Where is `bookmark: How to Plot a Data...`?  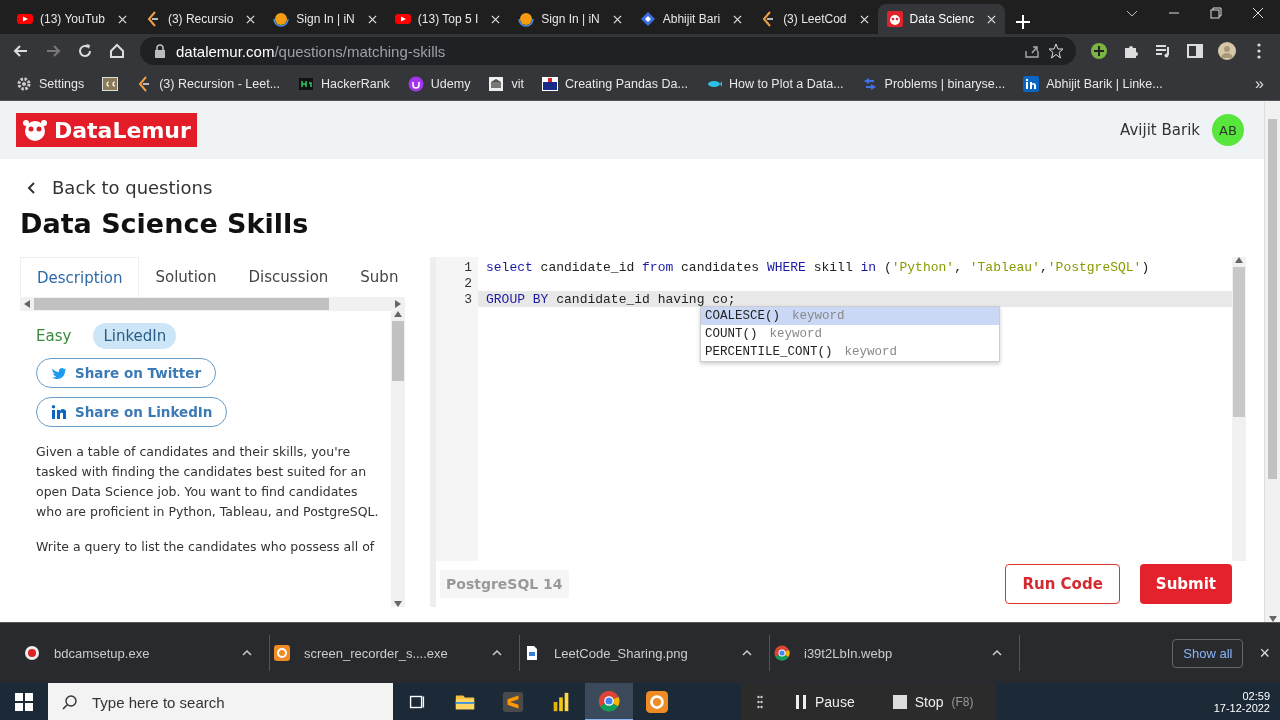
bookmark: How to Plot a Data... is located at coordinates (774, 84).